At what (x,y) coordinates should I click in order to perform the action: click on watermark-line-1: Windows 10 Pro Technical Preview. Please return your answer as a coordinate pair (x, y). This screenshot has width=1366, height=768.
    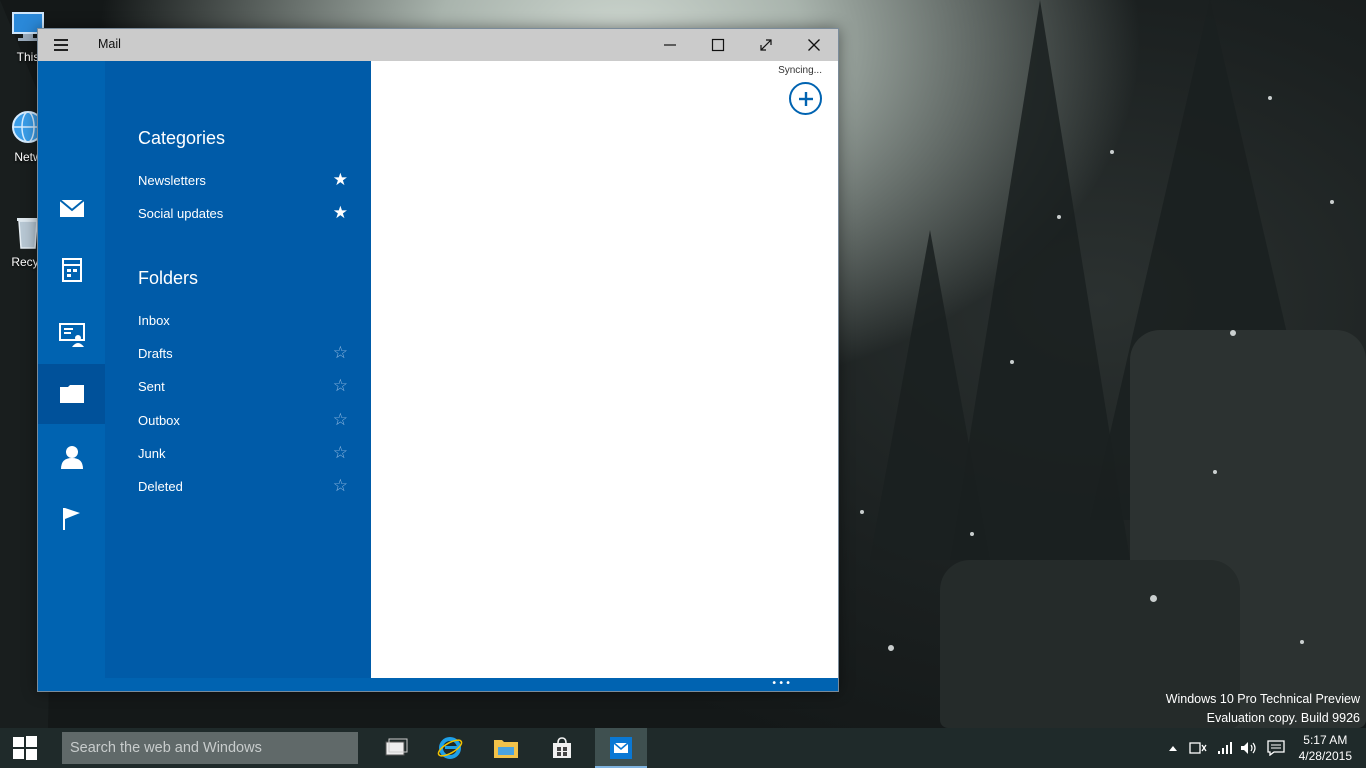
    Looking at the image, I should click on (1262, 699).